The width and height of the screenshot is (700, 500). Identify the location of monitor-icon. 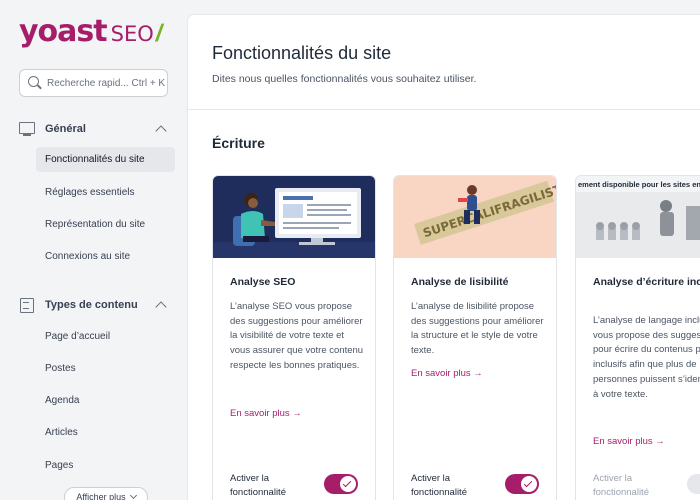
(27, 129).